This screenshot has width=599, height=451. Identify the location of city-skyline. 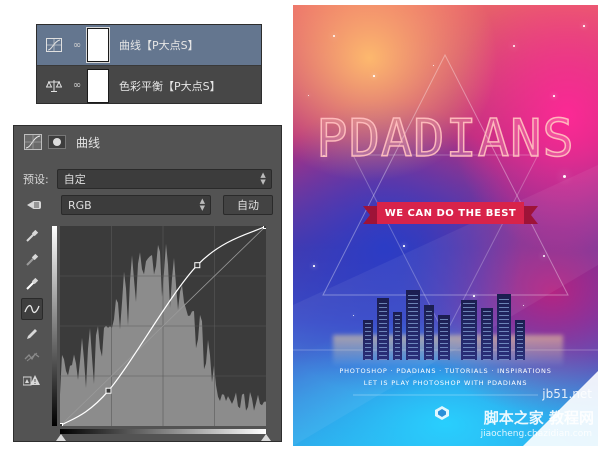
(448, 312).